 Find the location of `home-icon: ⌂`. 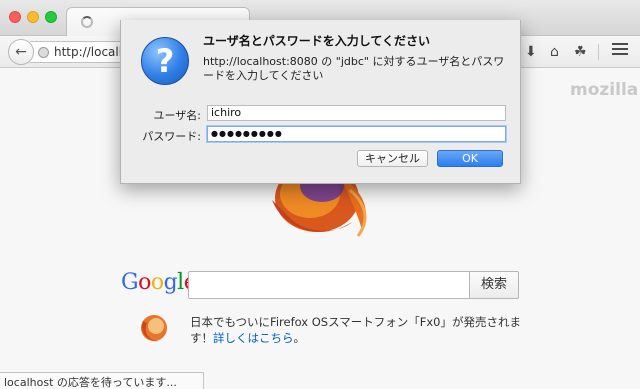

home-icon: ⌂ is located at coordinates (554, 52).